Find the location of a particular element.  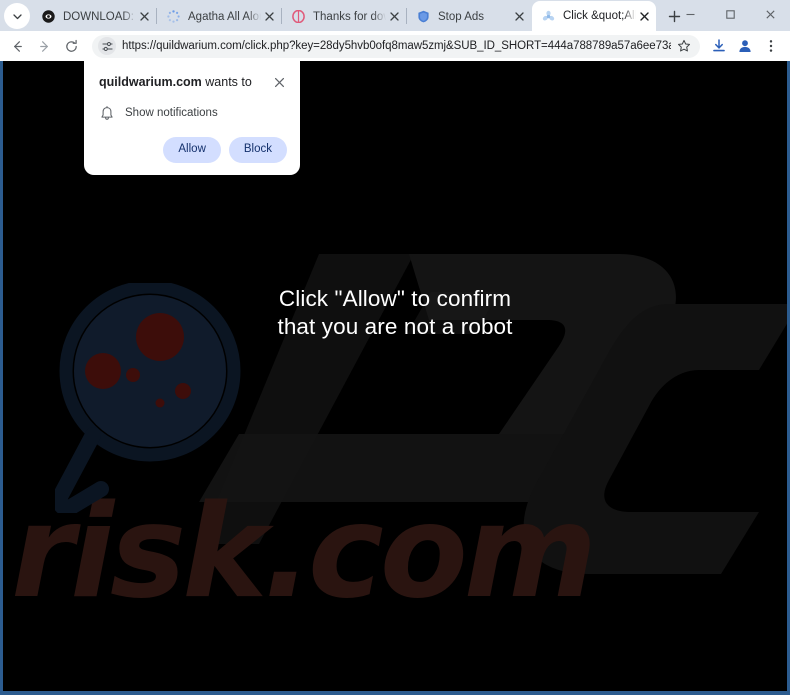

tab-title: Agatha All Along S0 is located at coordinates (224, 16).